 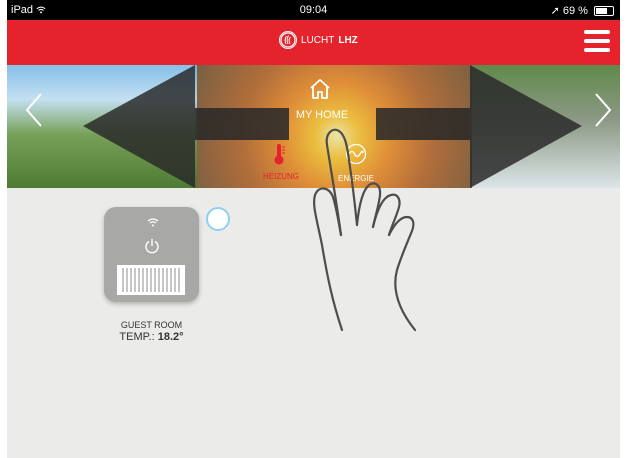 I want to click on brand-bold: LHZ, so click(x=348, y=40).